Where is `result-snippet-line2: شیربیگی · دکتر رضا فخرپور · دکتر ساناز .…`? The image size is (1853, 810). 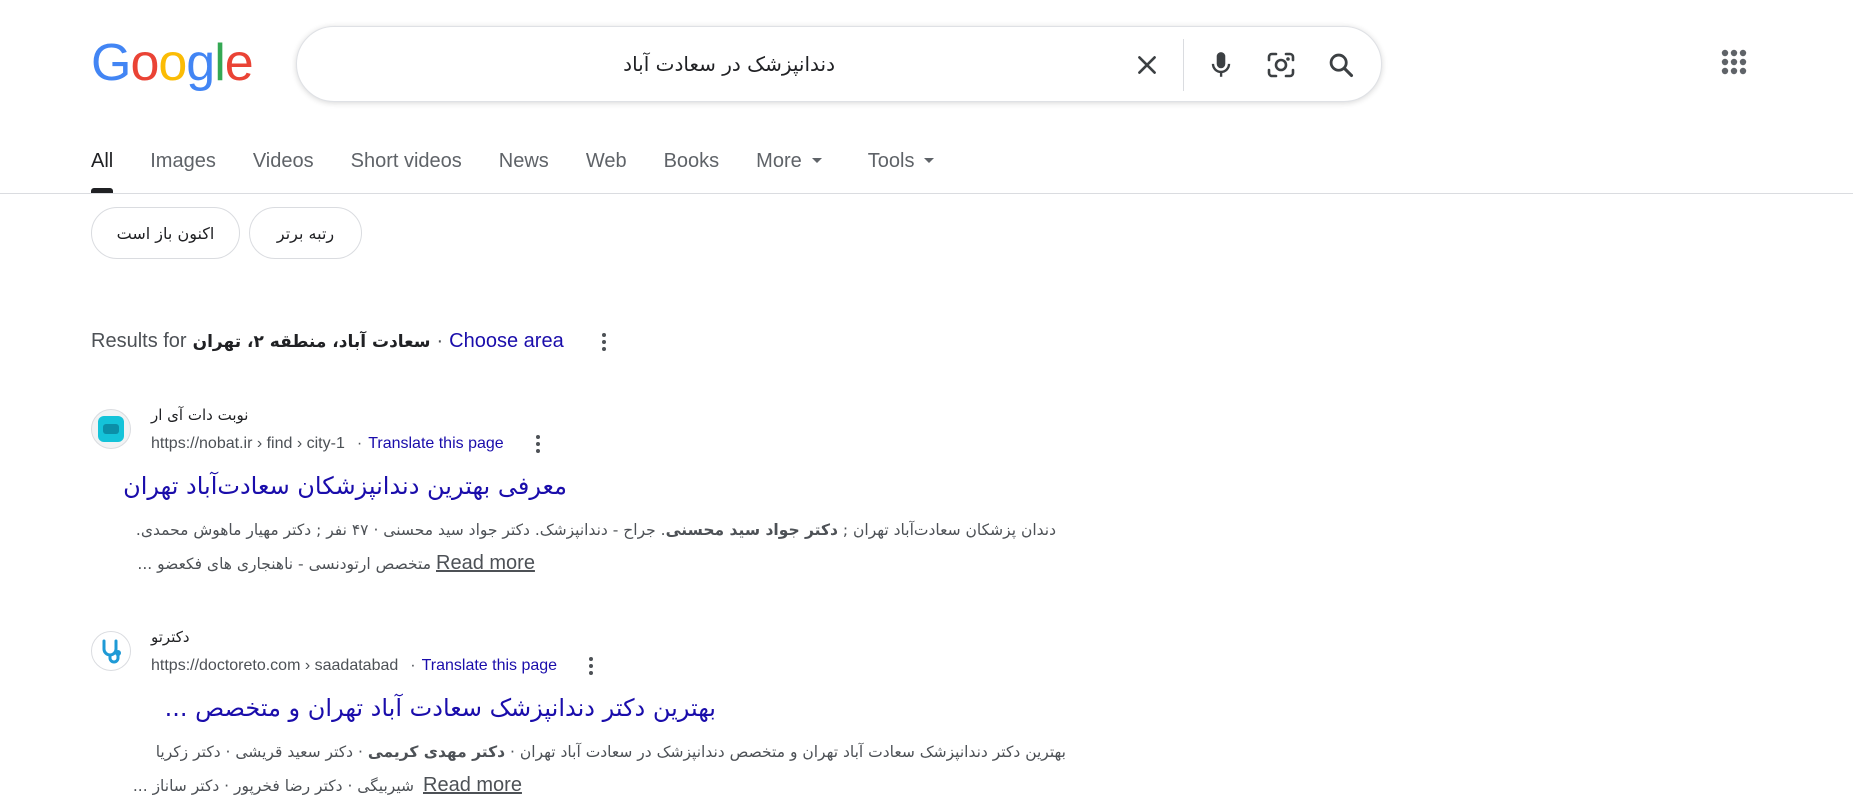
result-snippet-line2: شیربیگی · دکتر رضا فخرپور · دکتر ساناز .… is located at coordinates (273, 786).